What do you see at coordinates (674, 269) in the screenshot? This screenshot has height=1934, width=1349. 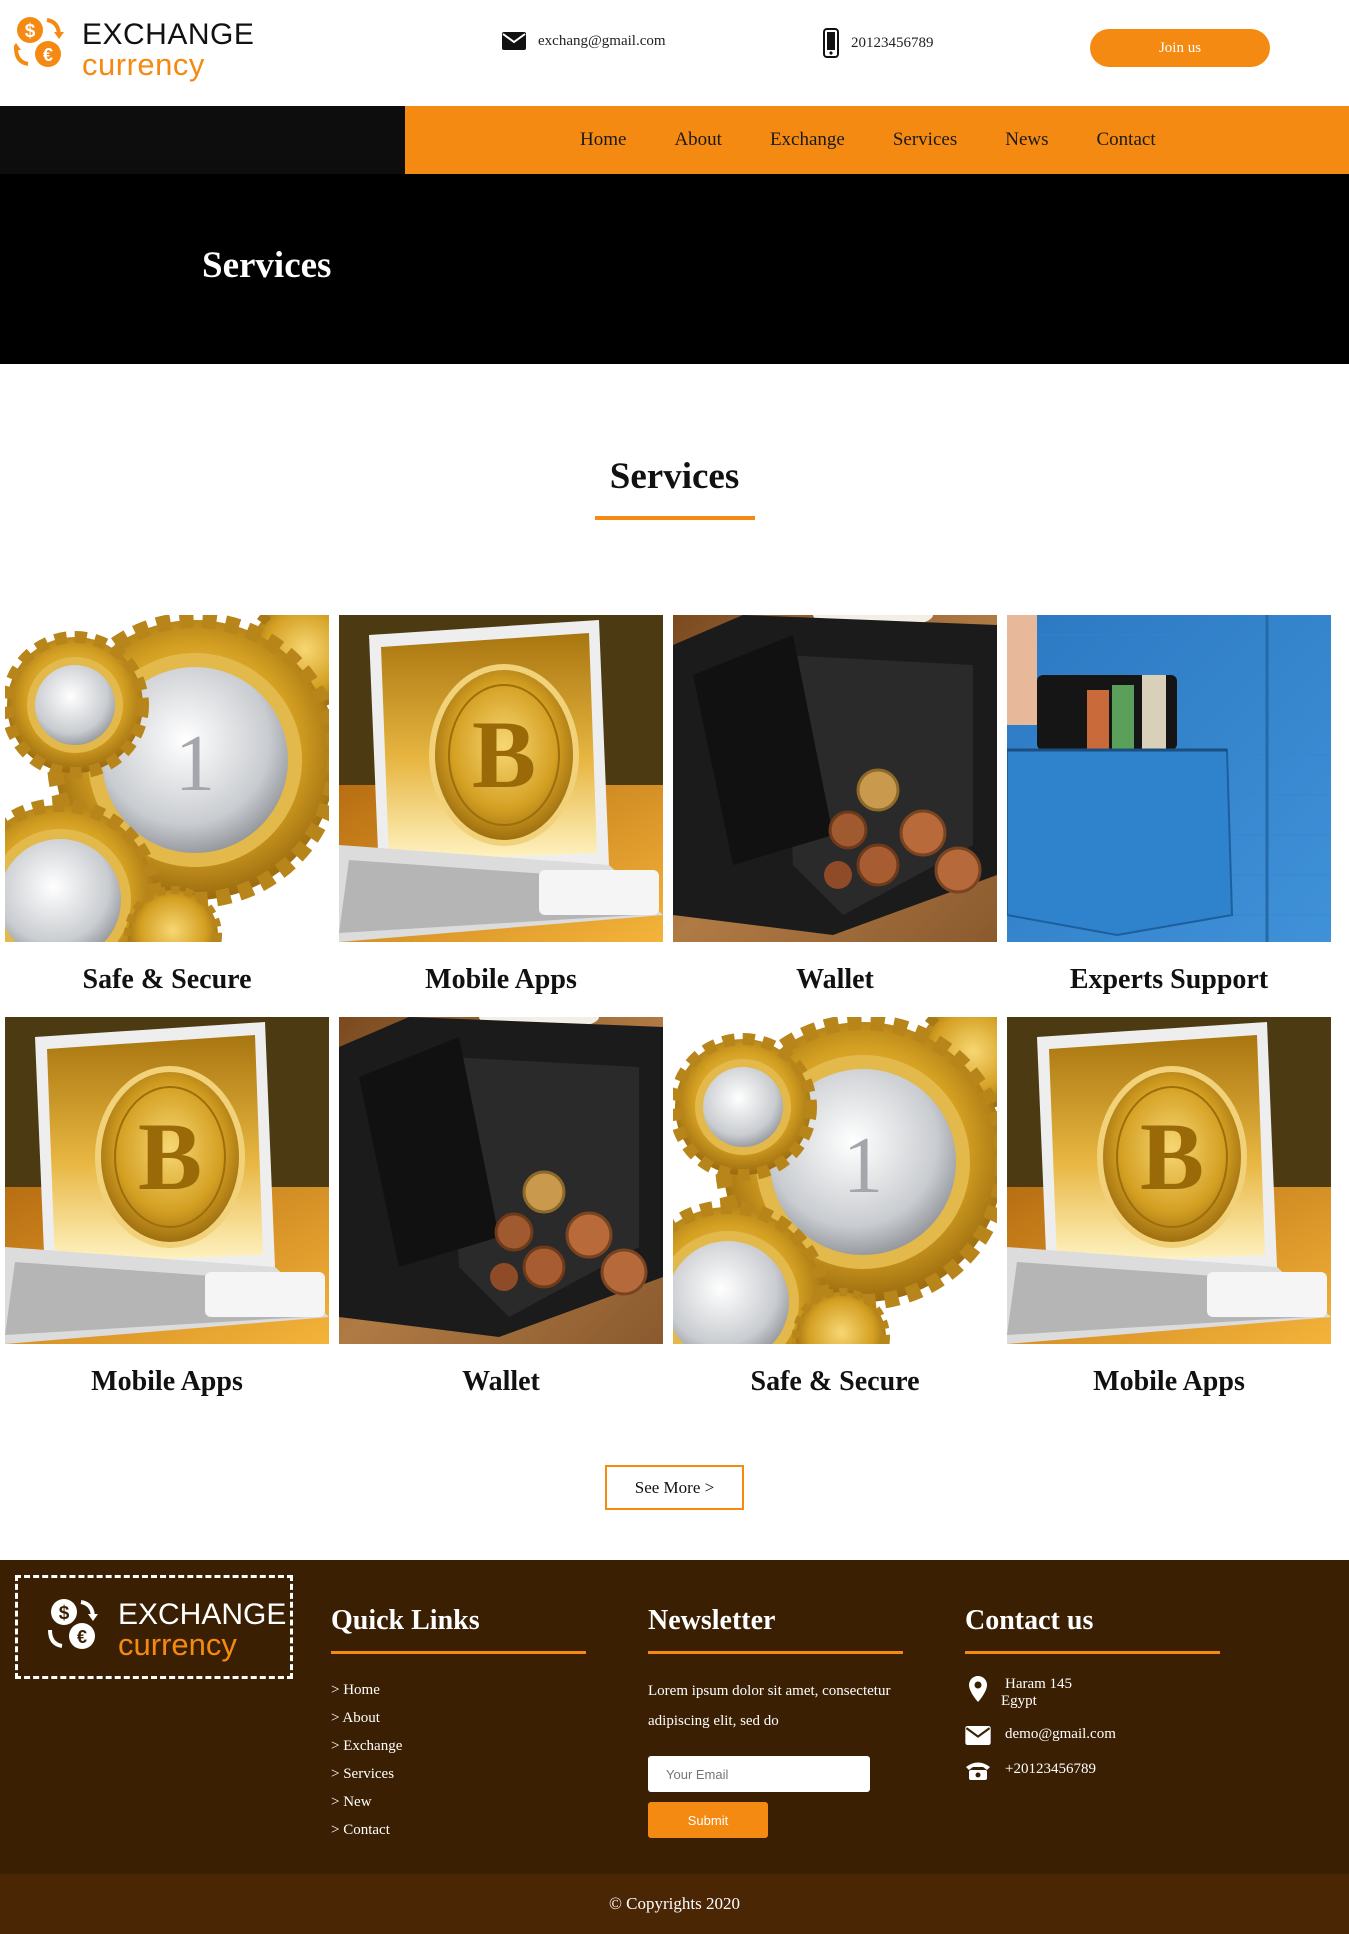 I see `page-banner: Services` at bounding box center [674, 269].